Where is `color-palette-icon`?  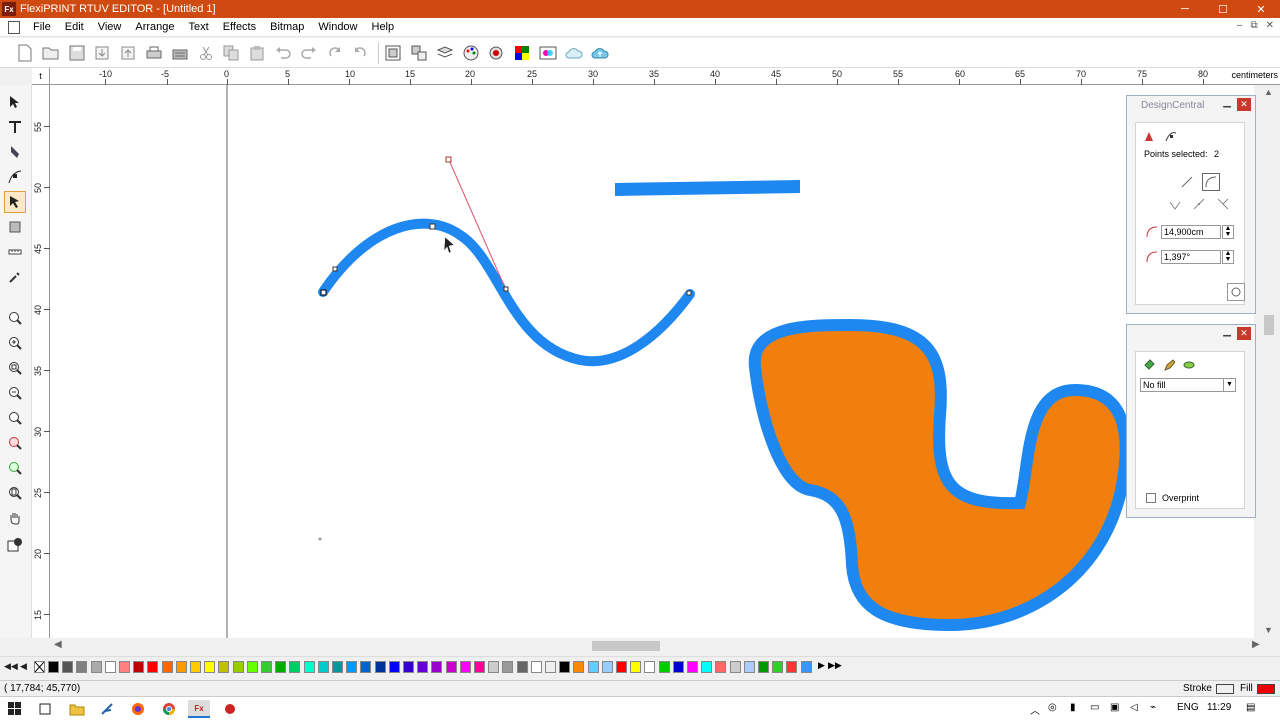 color-palette-icon is located at coordinates (471, 53).